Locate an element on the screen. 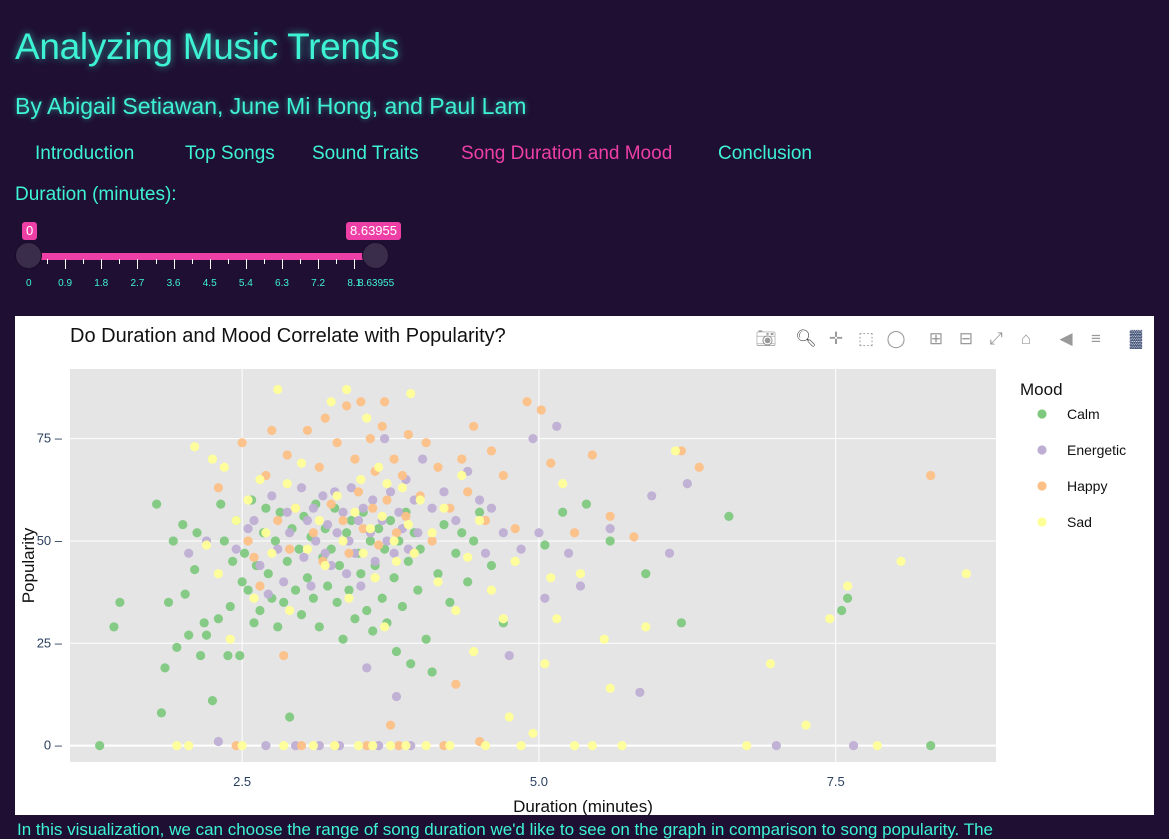 Image resolution: width=1169 pixels, height=839 pixels. pan-icon: ✛ is located at coordinates (836, 339).